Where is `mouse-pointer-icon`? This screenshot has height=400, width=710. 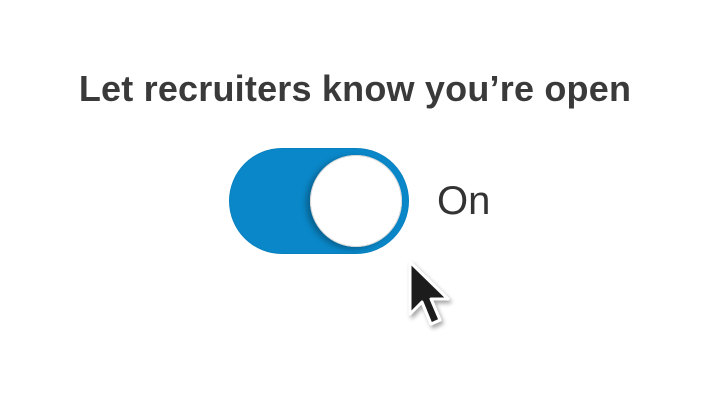
mouse-pointer-icon is located at coordinates (429, 293).